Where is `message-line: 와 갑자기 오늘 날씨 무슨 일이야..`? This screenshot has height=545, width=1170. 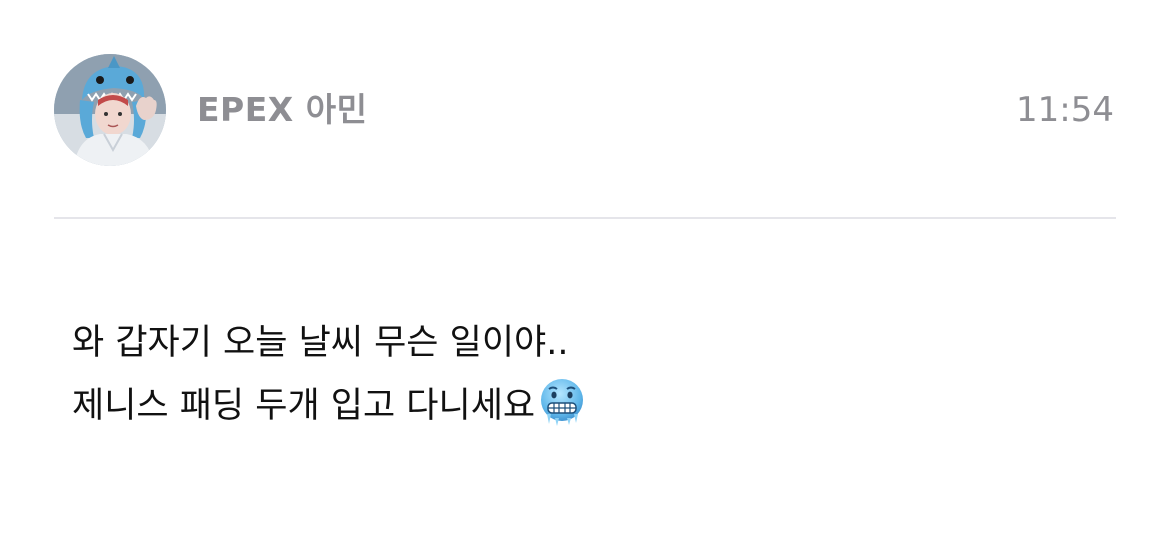 message-line: 와 갑자기 오늘 날씨 무슨 일이야.. is located at coordinates (320, 343).